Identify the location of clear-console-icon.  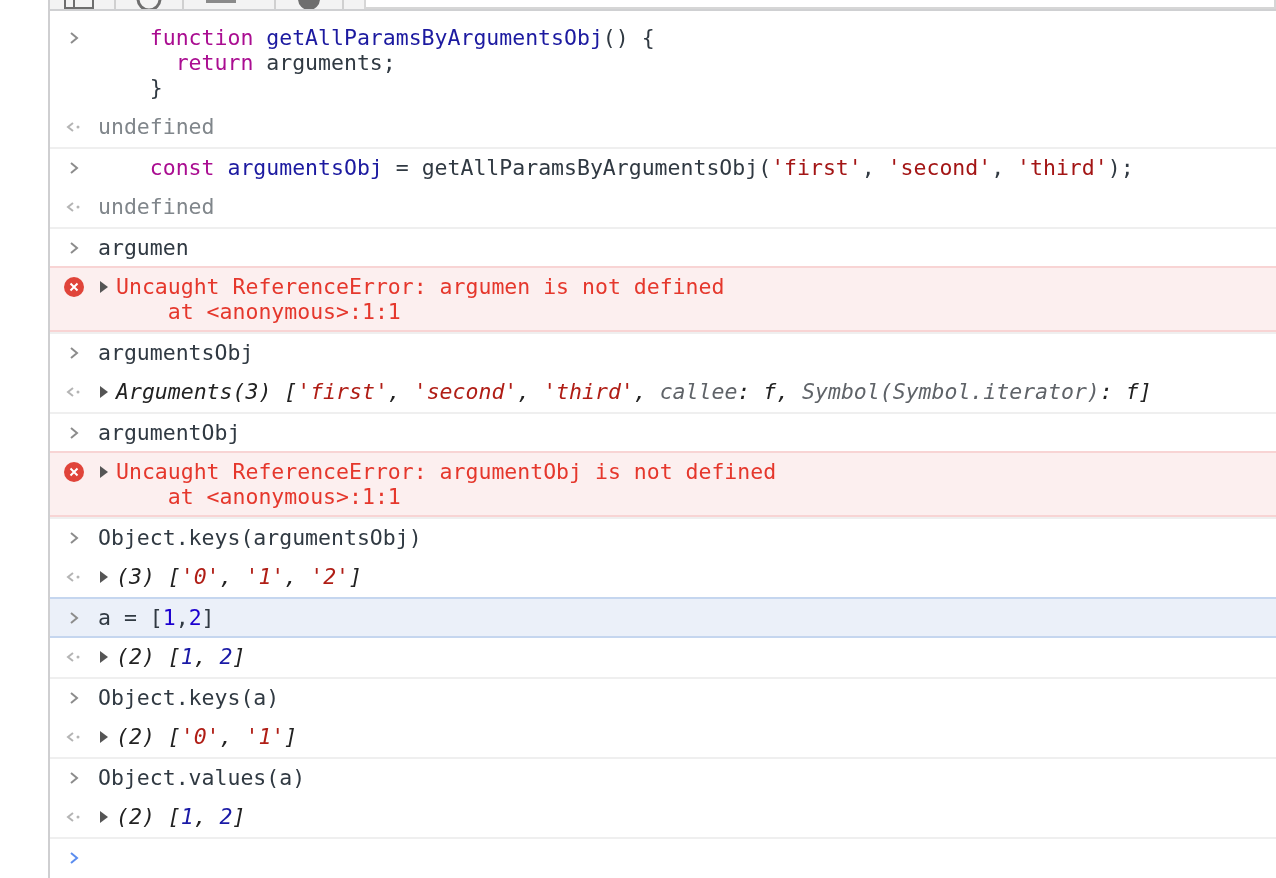
(149, 4).